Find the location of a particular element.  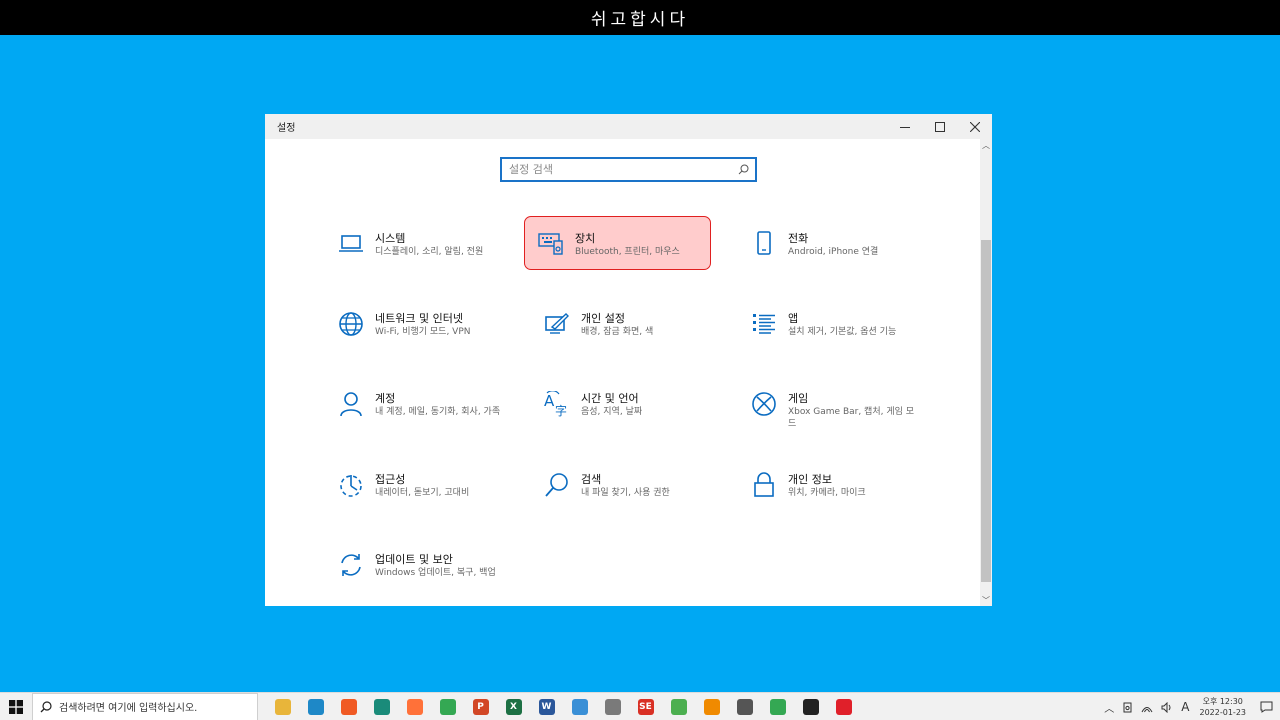

taskbar-apps: P X W SE is located at coordinates (563, 706).